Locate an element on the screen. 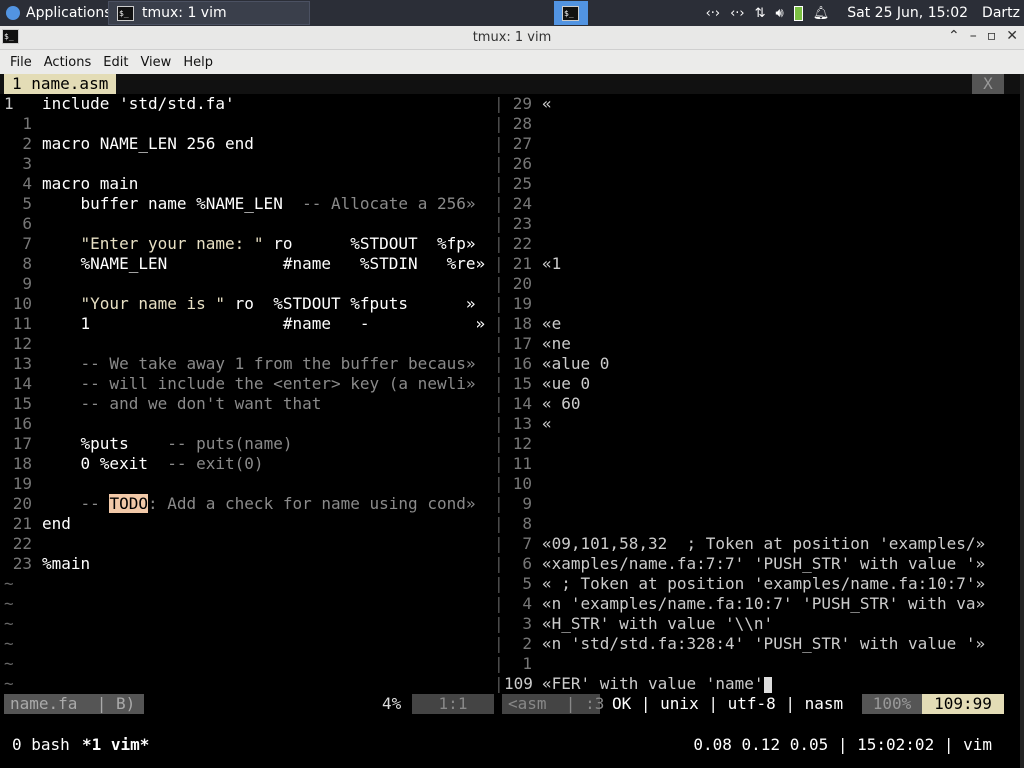 The image size is (1024, 768). clock: Sat 25 Jun, 15:02 is located at coordinates (907, 13).